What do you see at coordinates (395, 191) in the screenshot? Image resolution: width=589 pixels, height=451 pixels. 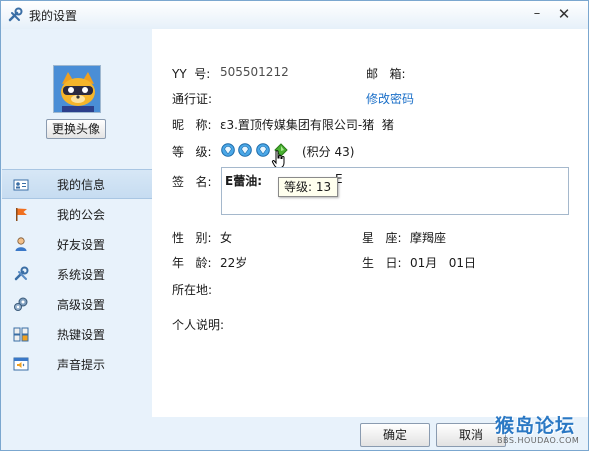 I see `signature-field: E蕾油: E` at bounding box center [395, 191].